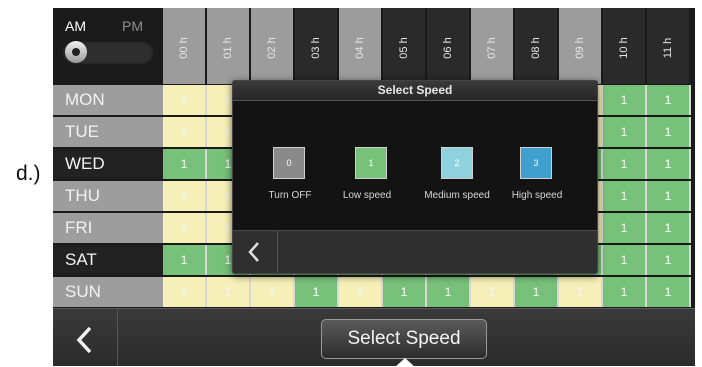  I want to click on hour-label: 10 h, so click(624, 48).